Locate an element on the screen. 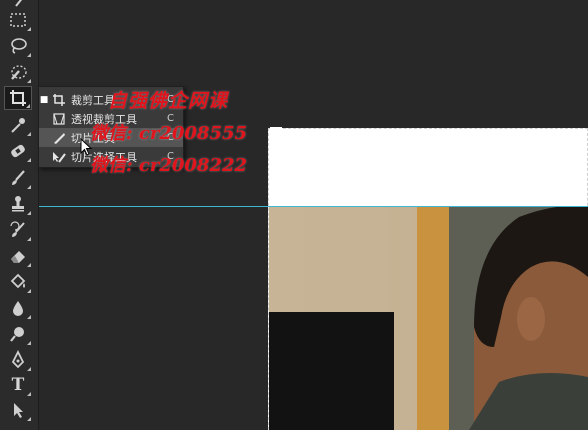 The image size is (588, 430). paint-bucket-icon is located at coordinates (18, 281).